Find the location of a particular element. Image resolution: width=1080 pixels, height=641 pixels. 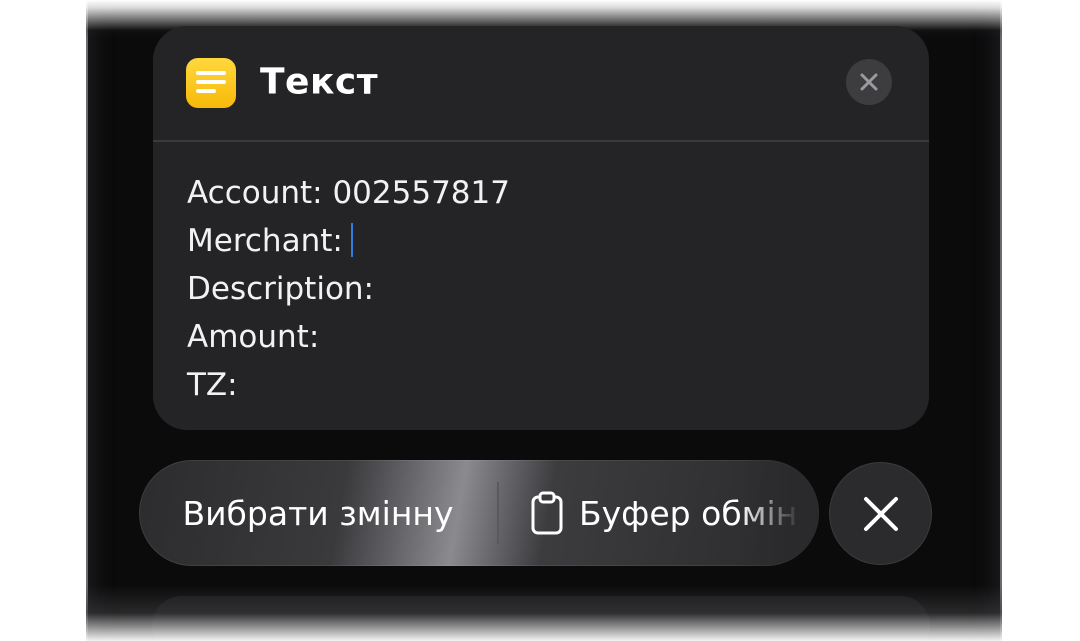

text-caret is located at coordinates (351, 239).